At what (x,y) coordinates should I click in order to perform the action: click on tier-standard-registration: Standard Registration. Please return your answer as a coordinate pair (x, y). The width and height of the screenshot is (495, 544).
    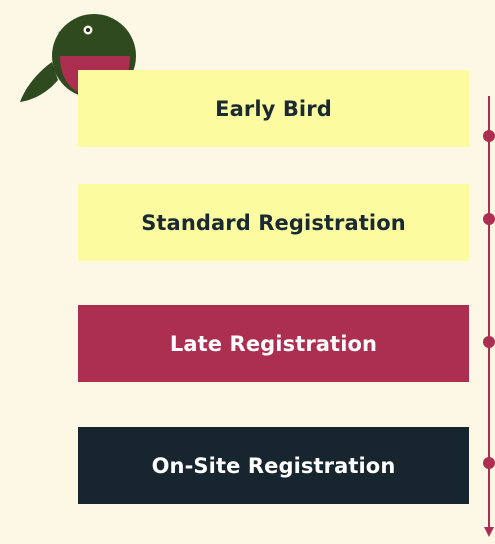
    Looking at the image, I should click on (273, 222).